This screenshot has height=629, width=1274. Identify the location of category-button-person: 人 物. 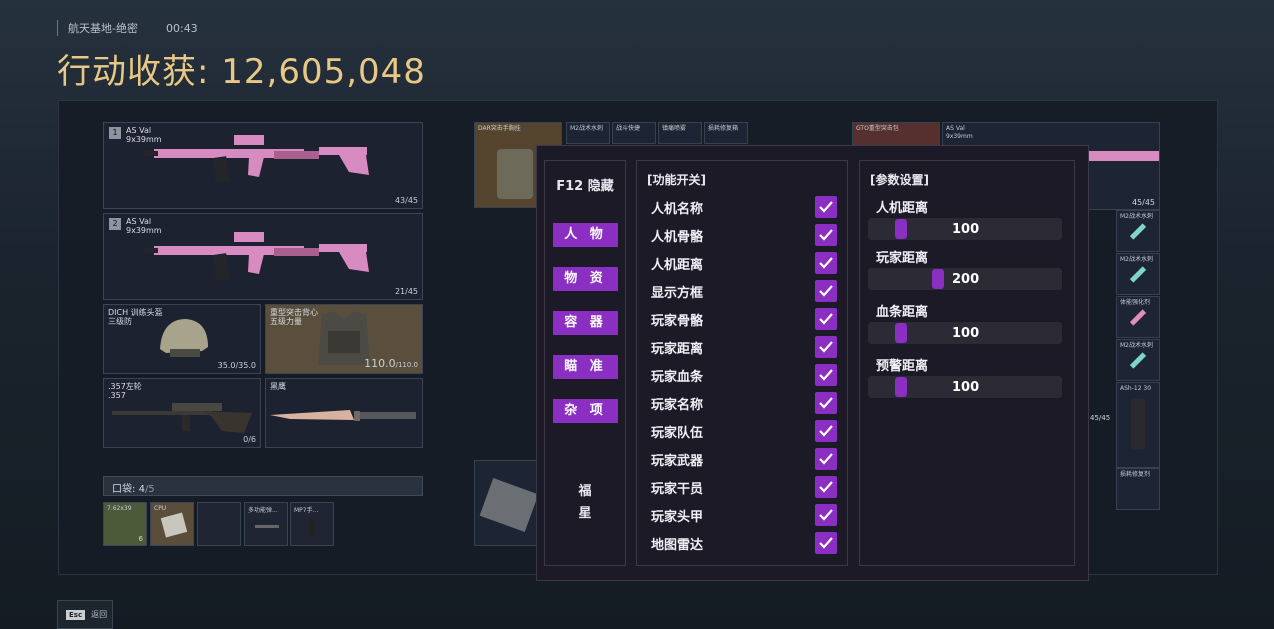
(585, 235).